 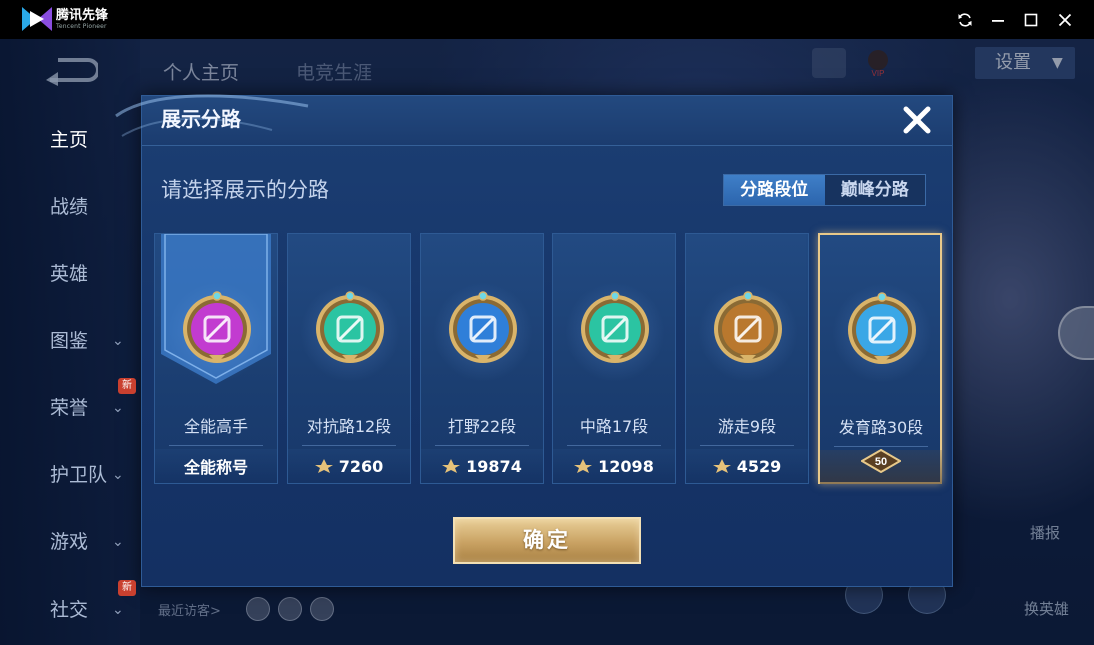 I want to click on dialog-close-button, so click(x=917, y=120).